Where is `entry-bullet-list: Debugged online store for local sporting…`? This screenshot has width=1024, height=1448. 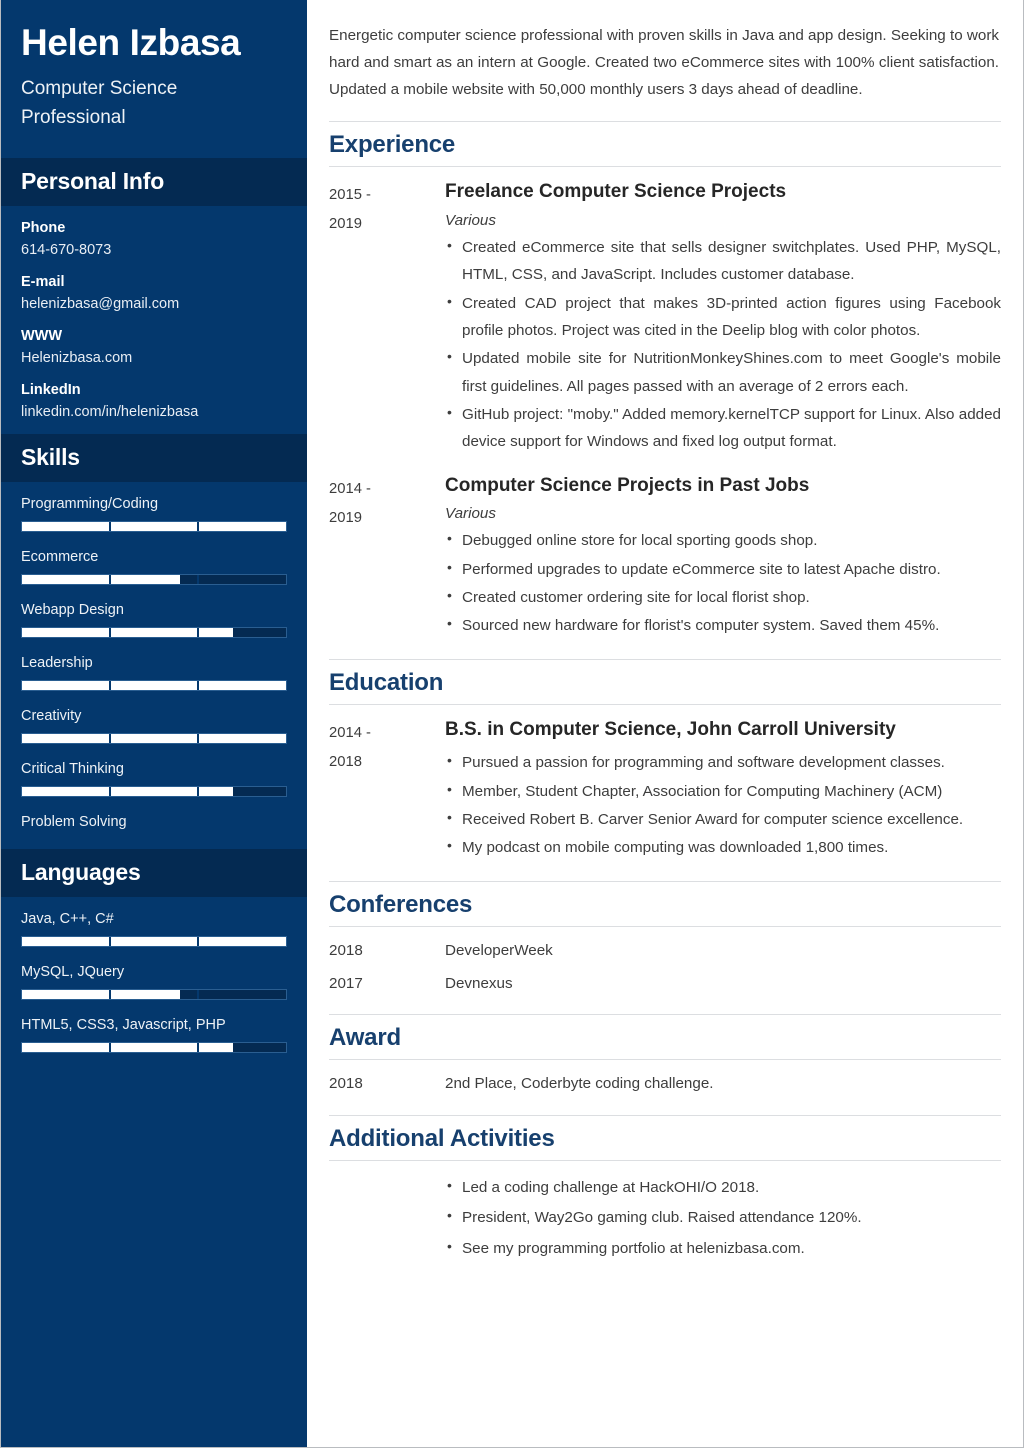 entry-bullet-list: Debugged online store for local sporting… is located at coordinates (723, 582).